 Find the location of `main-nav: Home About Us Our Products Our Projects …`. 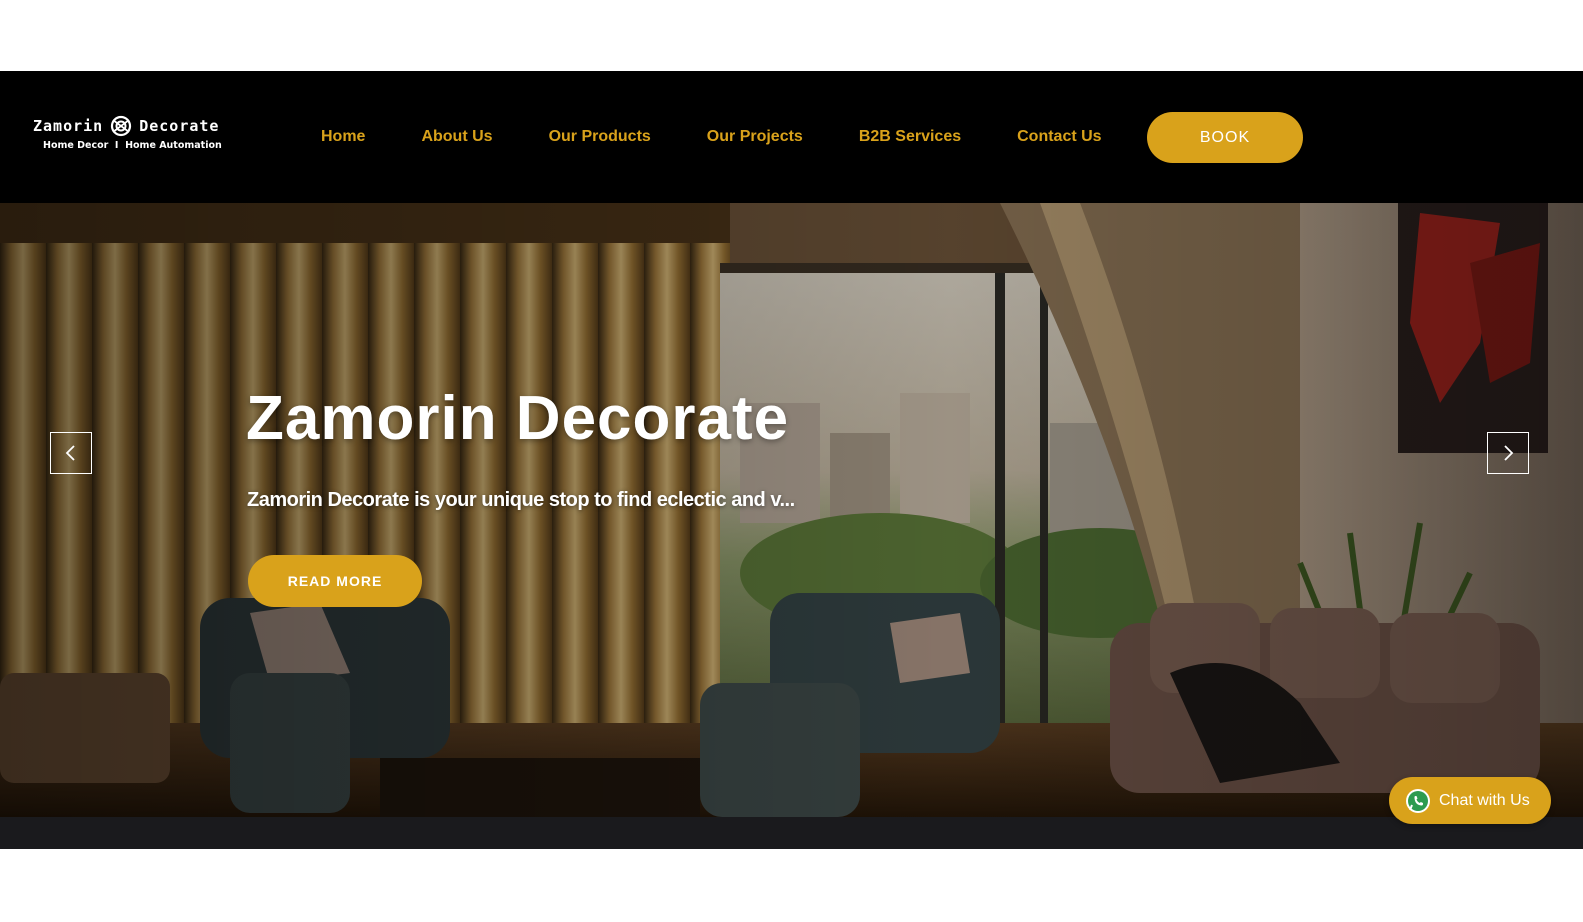

main-nav: Home About Us Our Products Our Projects … is located at coordinates (711, 137).